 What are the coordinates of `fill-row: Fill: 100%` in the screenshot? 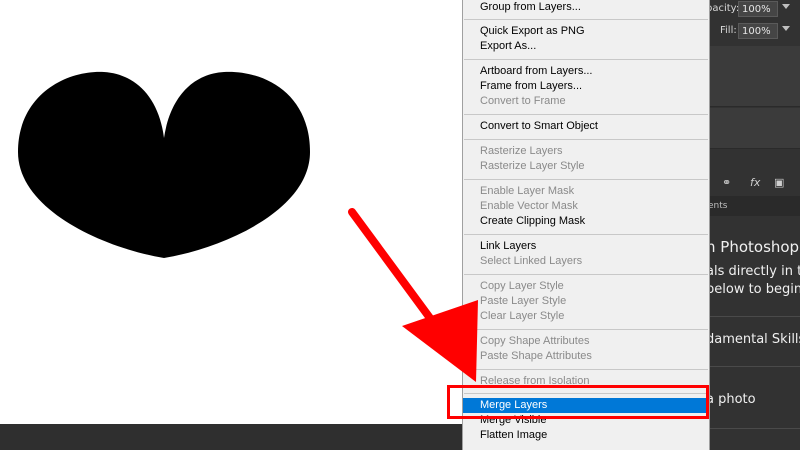 It's located at (750, 33).